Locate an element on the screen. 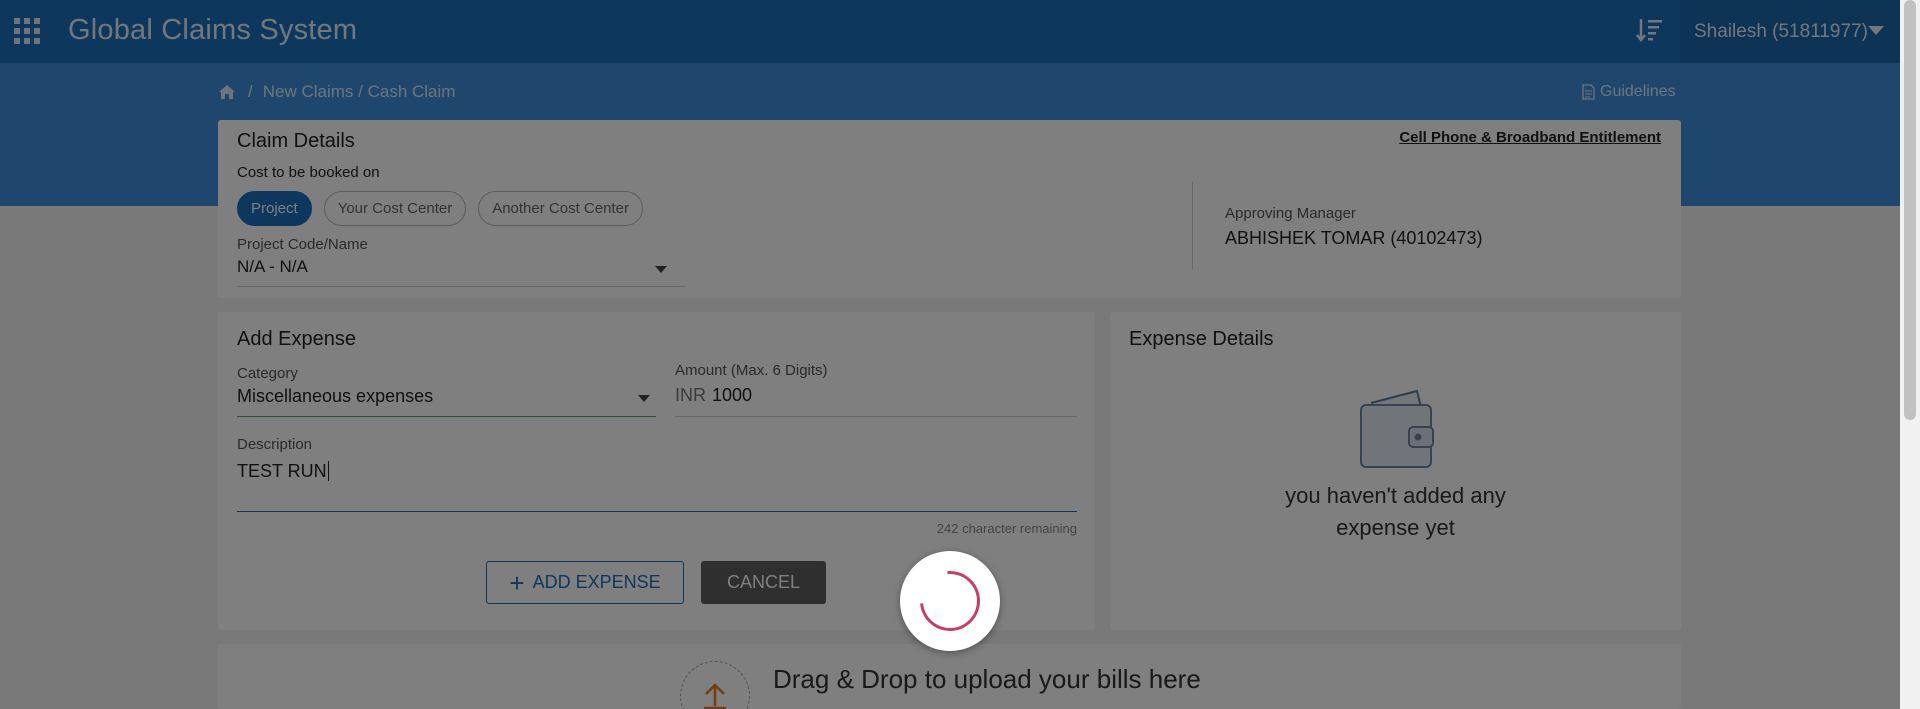  loading-spinner is located at coordinates (950, 601).